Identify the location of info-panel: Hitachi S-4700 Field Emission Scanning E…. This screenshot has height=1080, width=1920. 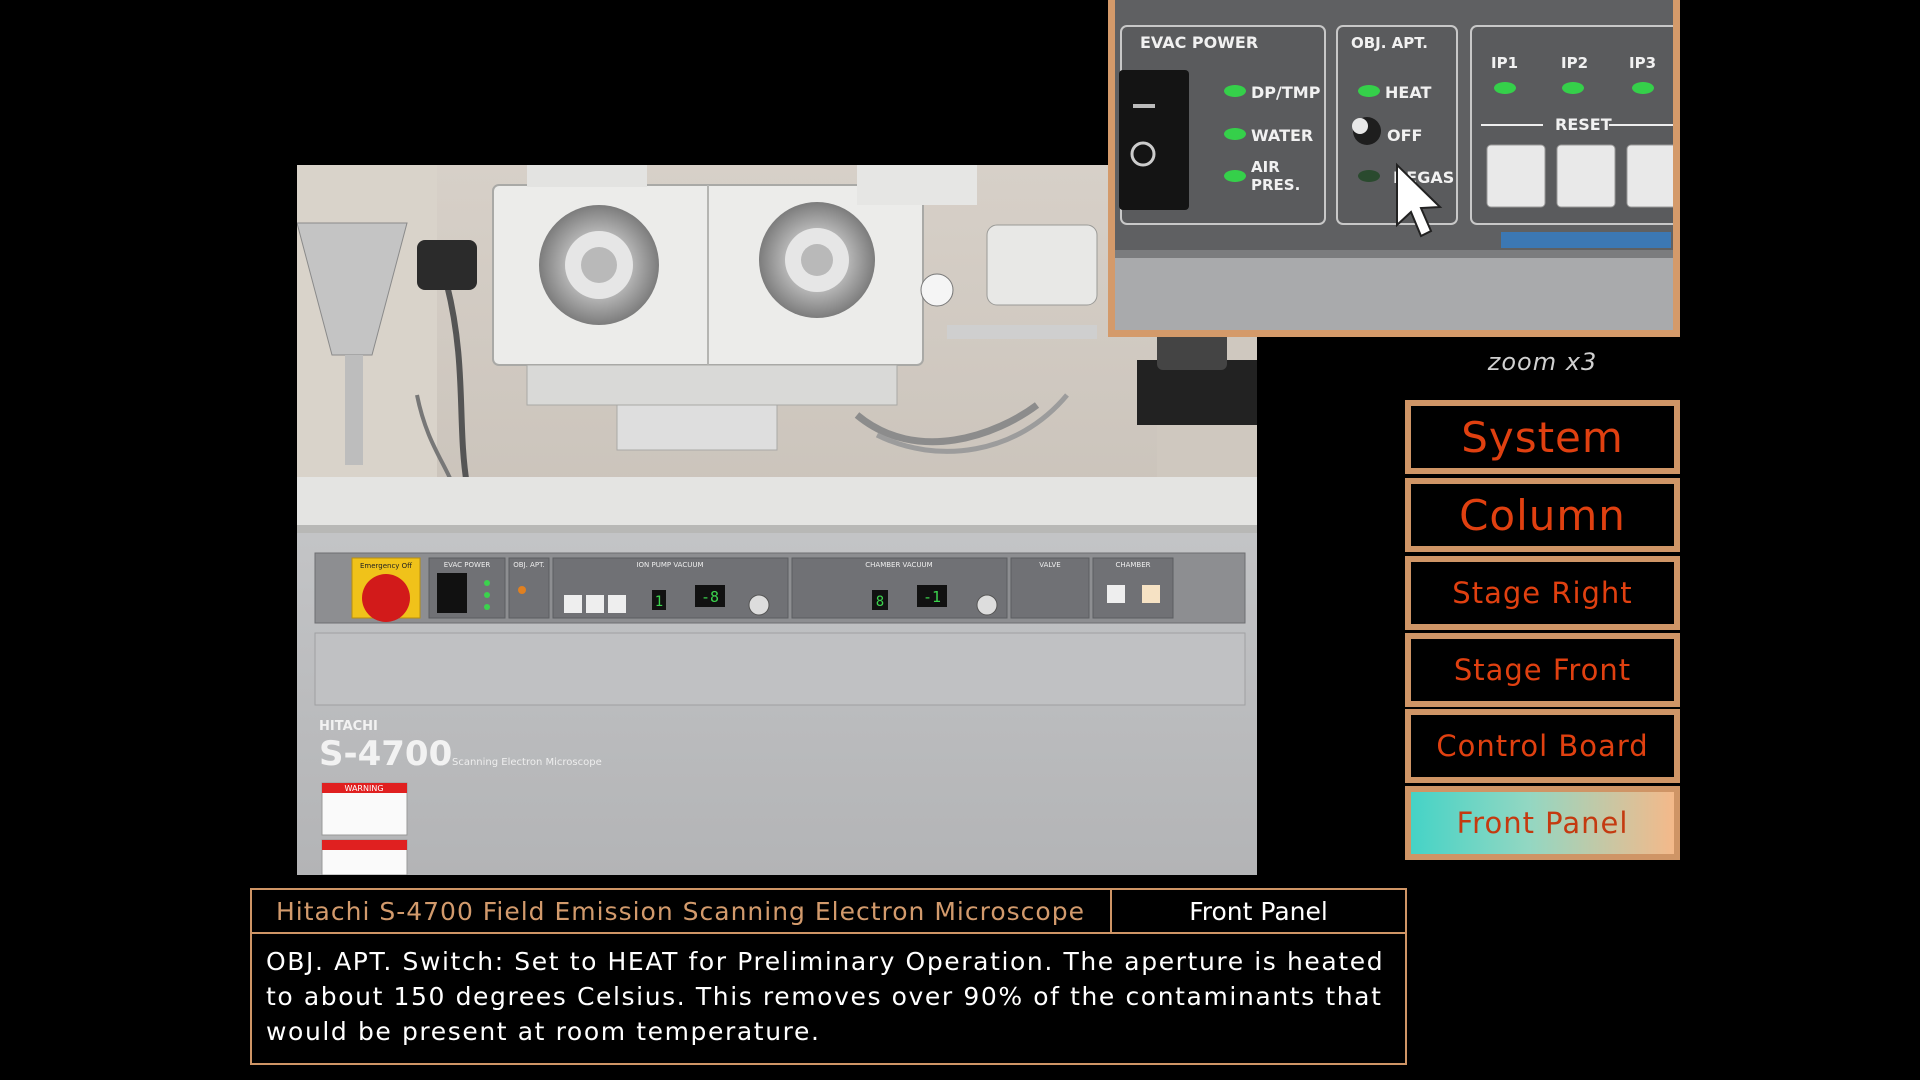
(828, 976).